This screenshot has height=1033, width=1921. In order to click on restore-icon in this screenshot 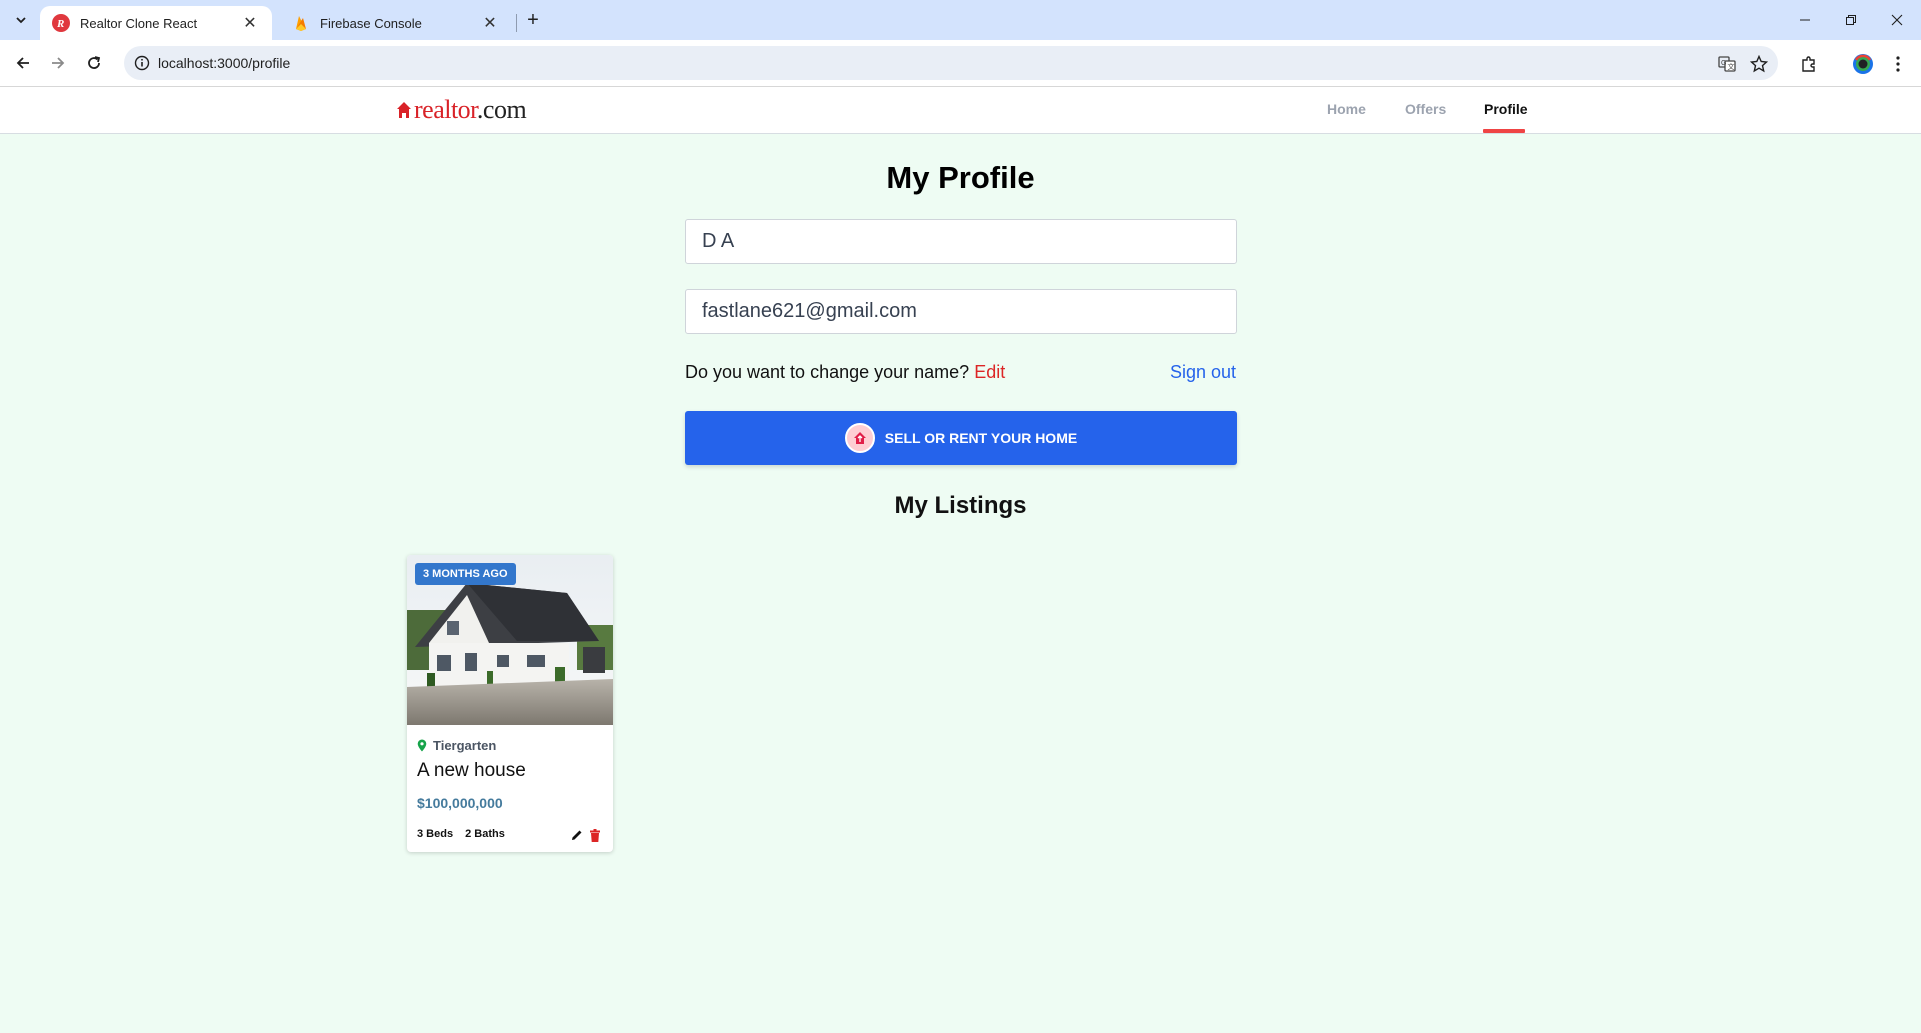, I will do `click(1851, 20)`.